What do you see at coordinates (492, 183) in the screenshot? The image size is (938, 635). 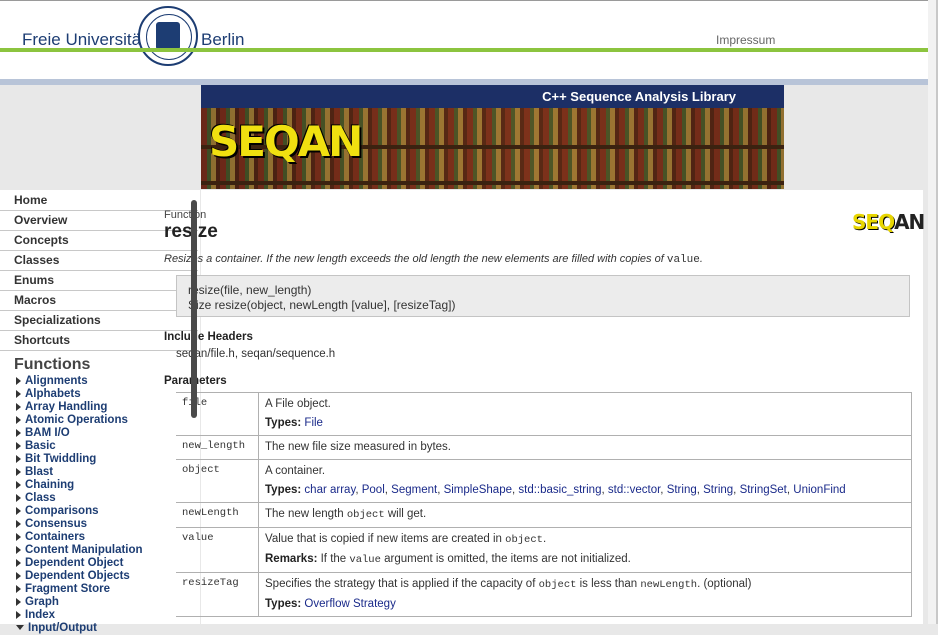 I see `shelf-divider` at bounding box center [492, 183].